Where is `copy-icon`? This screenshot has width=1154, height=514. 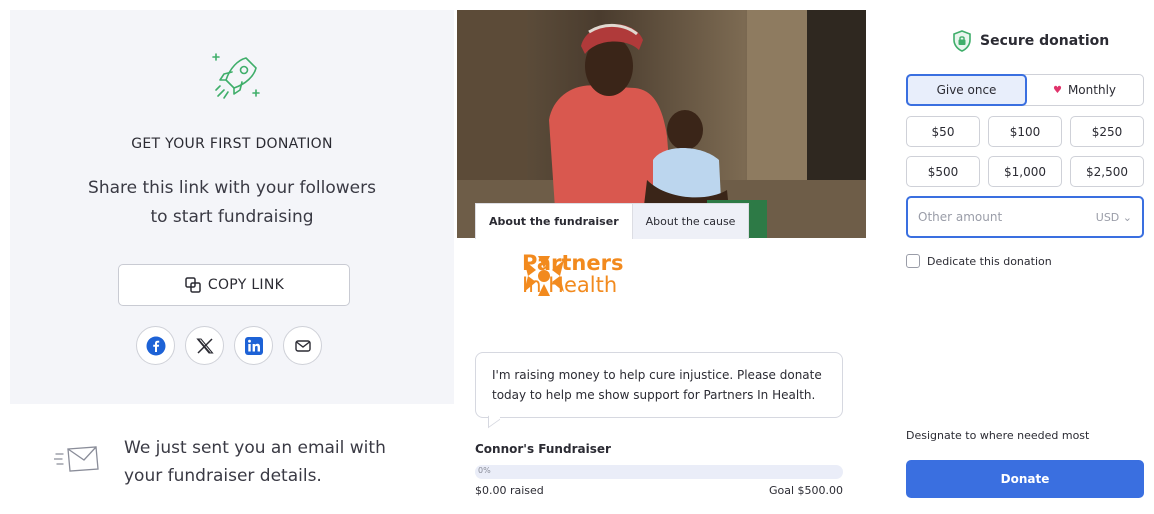
copy-icon is located at coordinates (193, 285).